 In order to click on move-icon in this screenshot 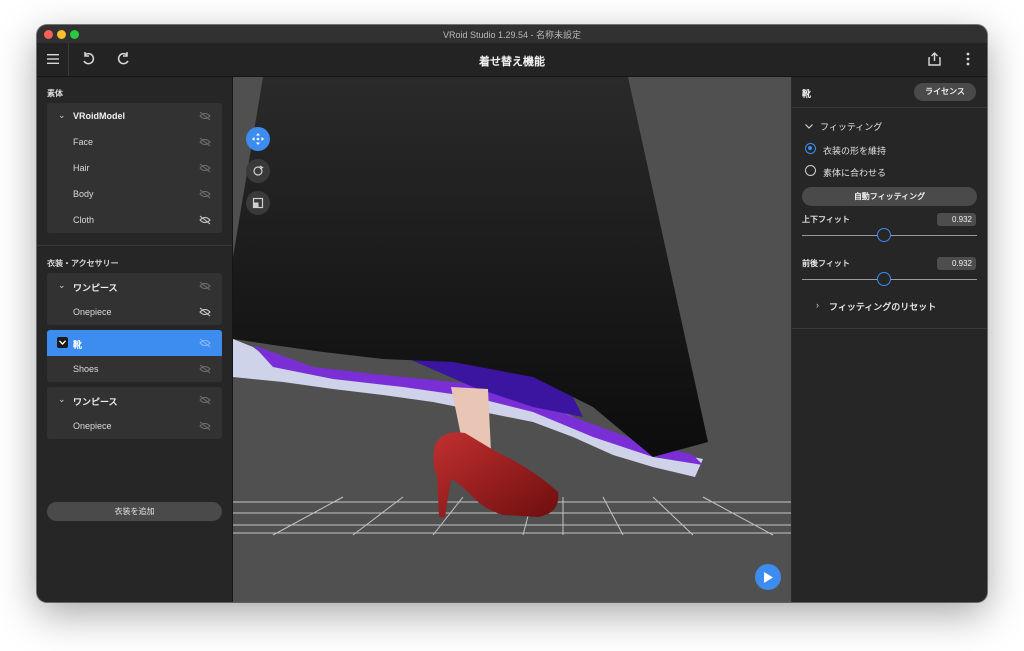, I will do `click(258, 139)`.